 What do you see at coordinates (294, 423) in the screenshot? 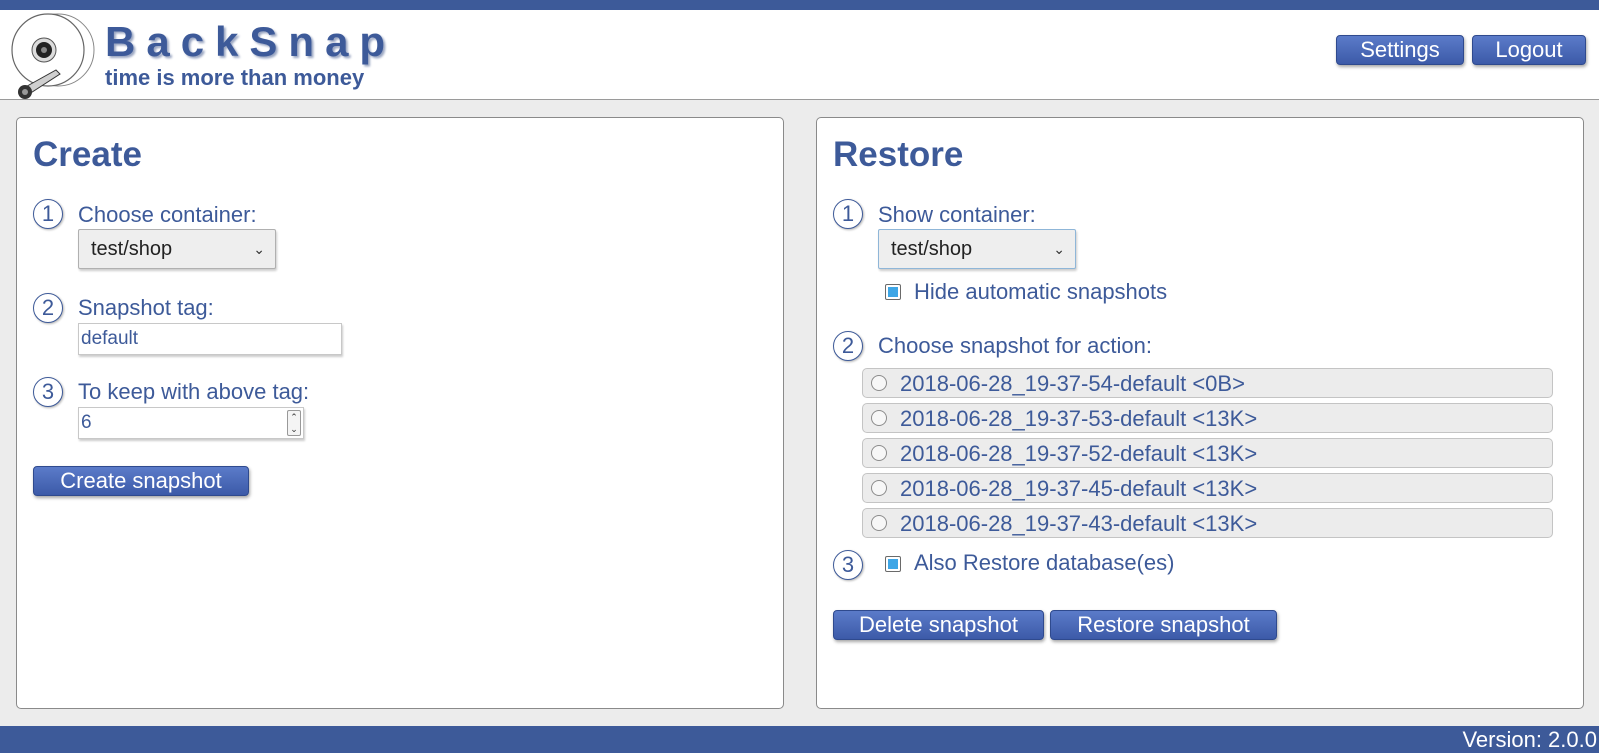
I see `stepper-arrows-icon: ⌃ ⌄` at bounding box center [294, 423].